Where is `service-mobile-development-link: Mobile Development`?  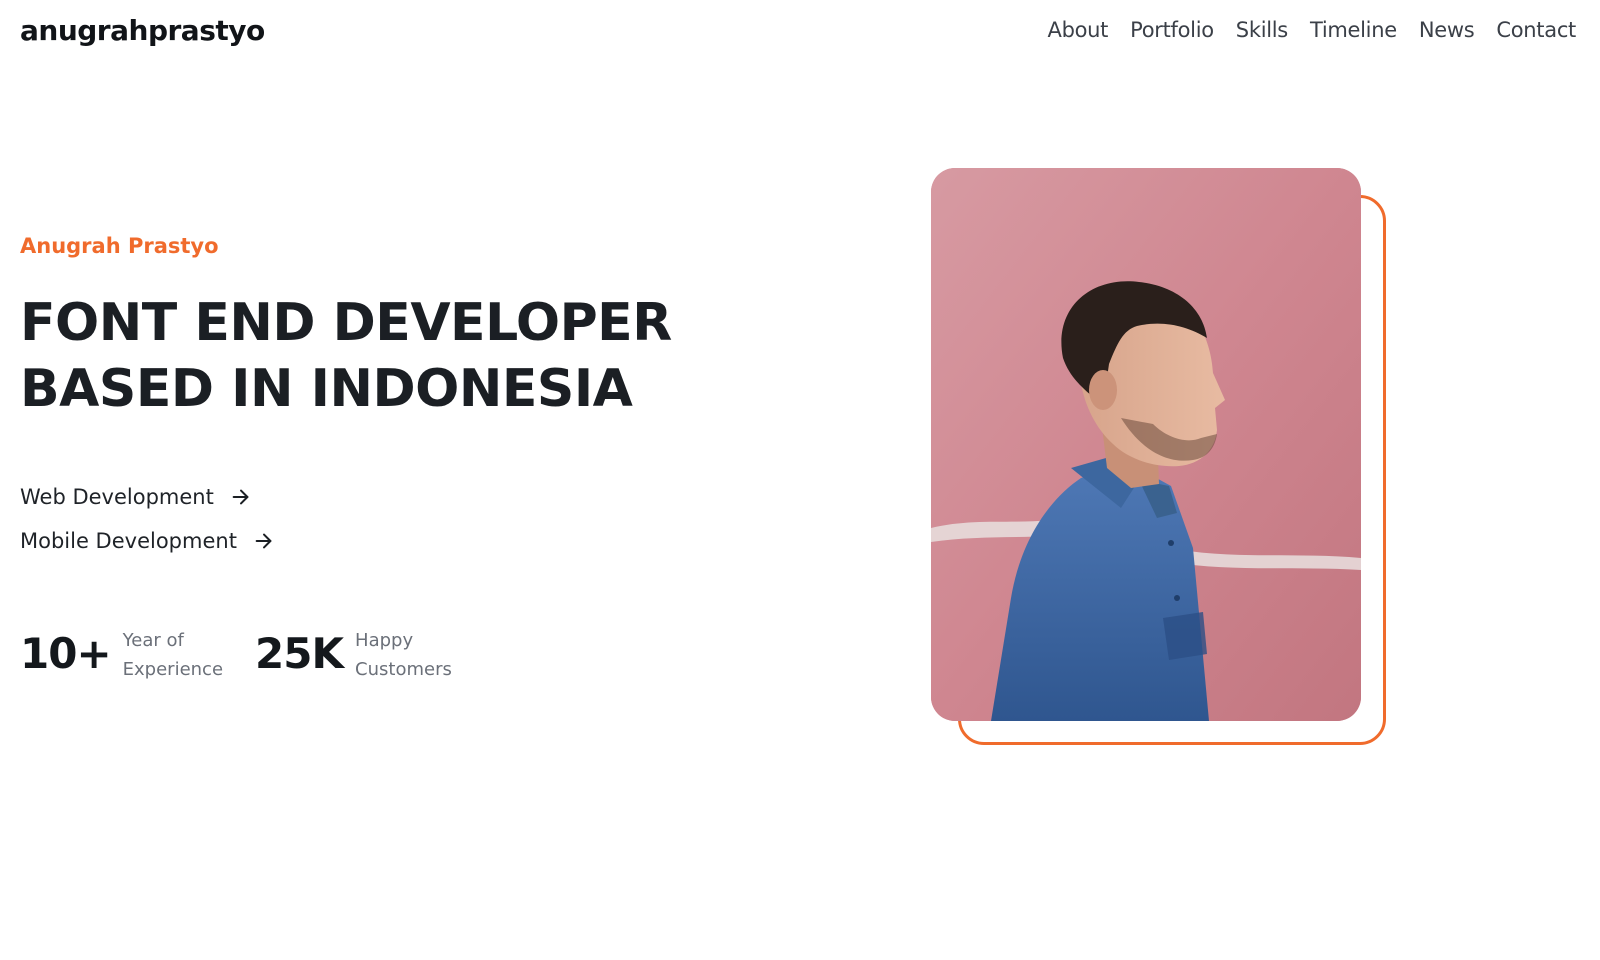 service-mobile-development-link: Mobile Development is located at coordinates (147, 541).